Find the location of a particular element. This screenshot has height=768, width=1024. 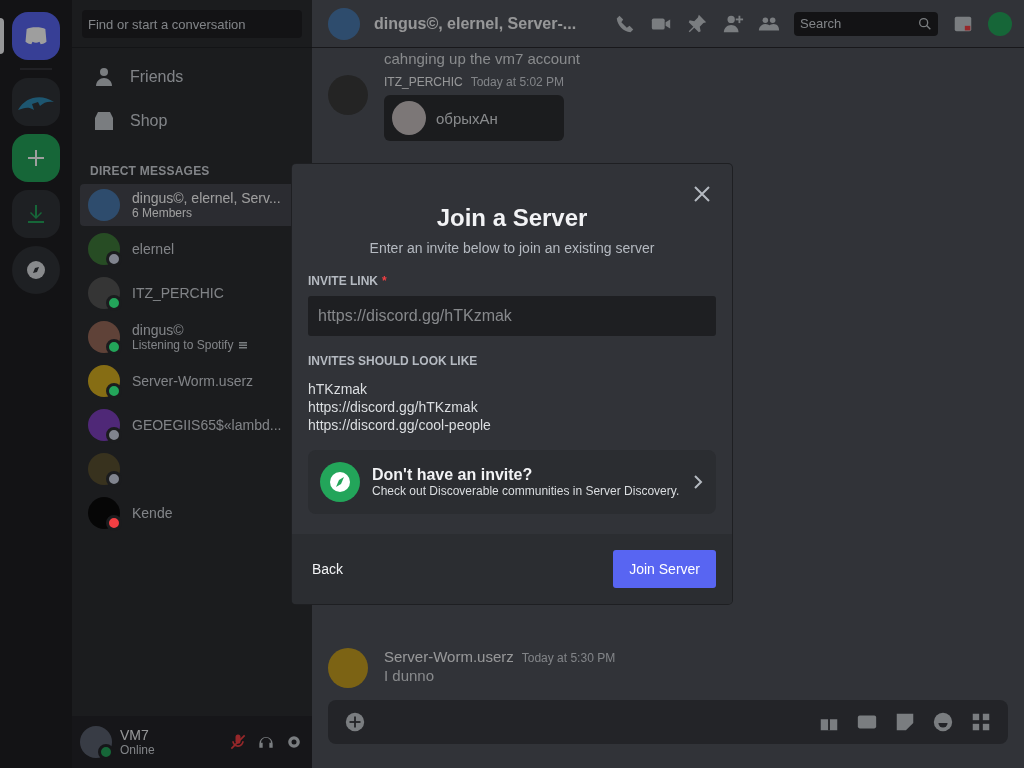

author-name: ITZ_PERCHIC is located at coordinates (423, 82).